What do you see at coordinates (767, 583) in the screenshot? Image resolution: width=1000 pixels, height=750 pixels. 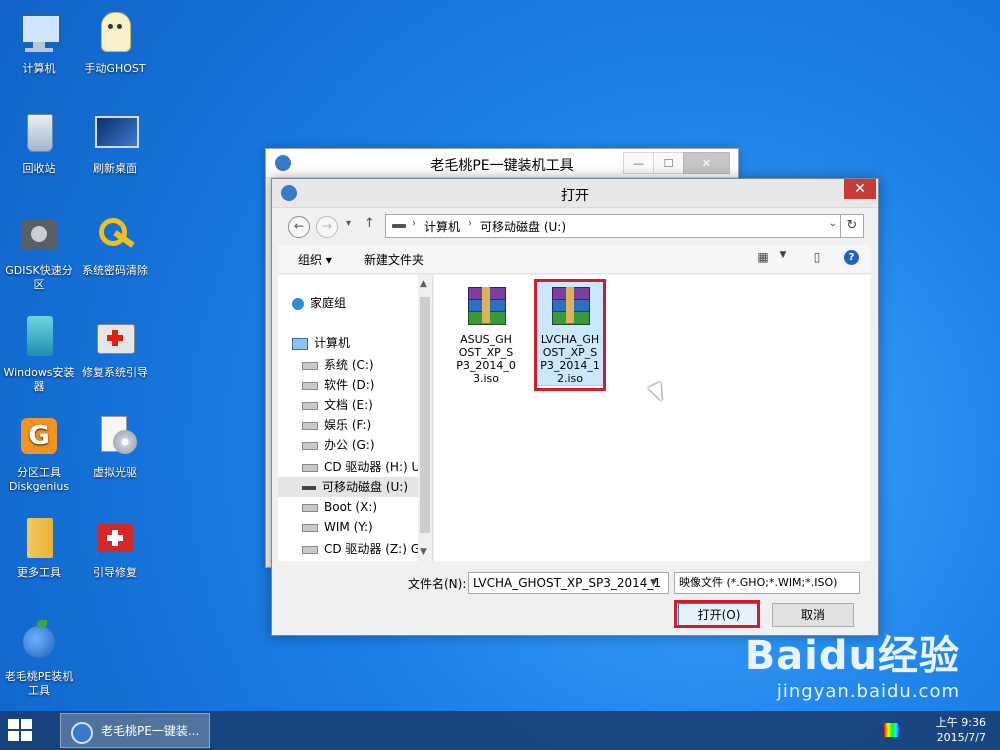 I see `file-type-select: 映像文件 (*.GHO;*.WIM;*.ISO)` at bounding box center [767, 583].